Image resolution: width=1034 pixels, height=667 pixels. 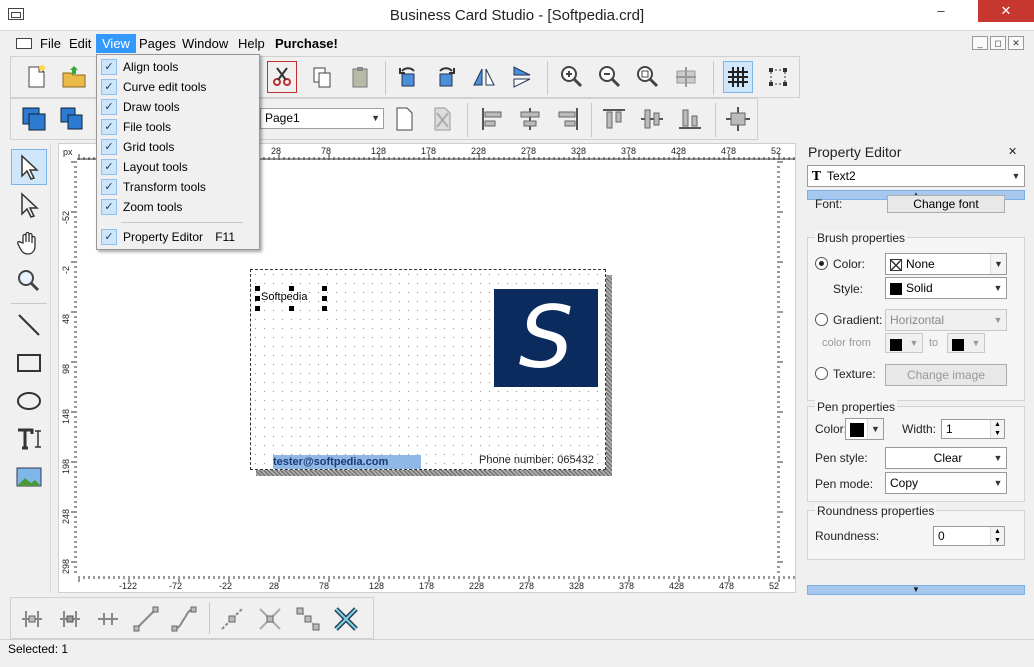 I want to click on node-edit-icon, so click(x=29, y=205).